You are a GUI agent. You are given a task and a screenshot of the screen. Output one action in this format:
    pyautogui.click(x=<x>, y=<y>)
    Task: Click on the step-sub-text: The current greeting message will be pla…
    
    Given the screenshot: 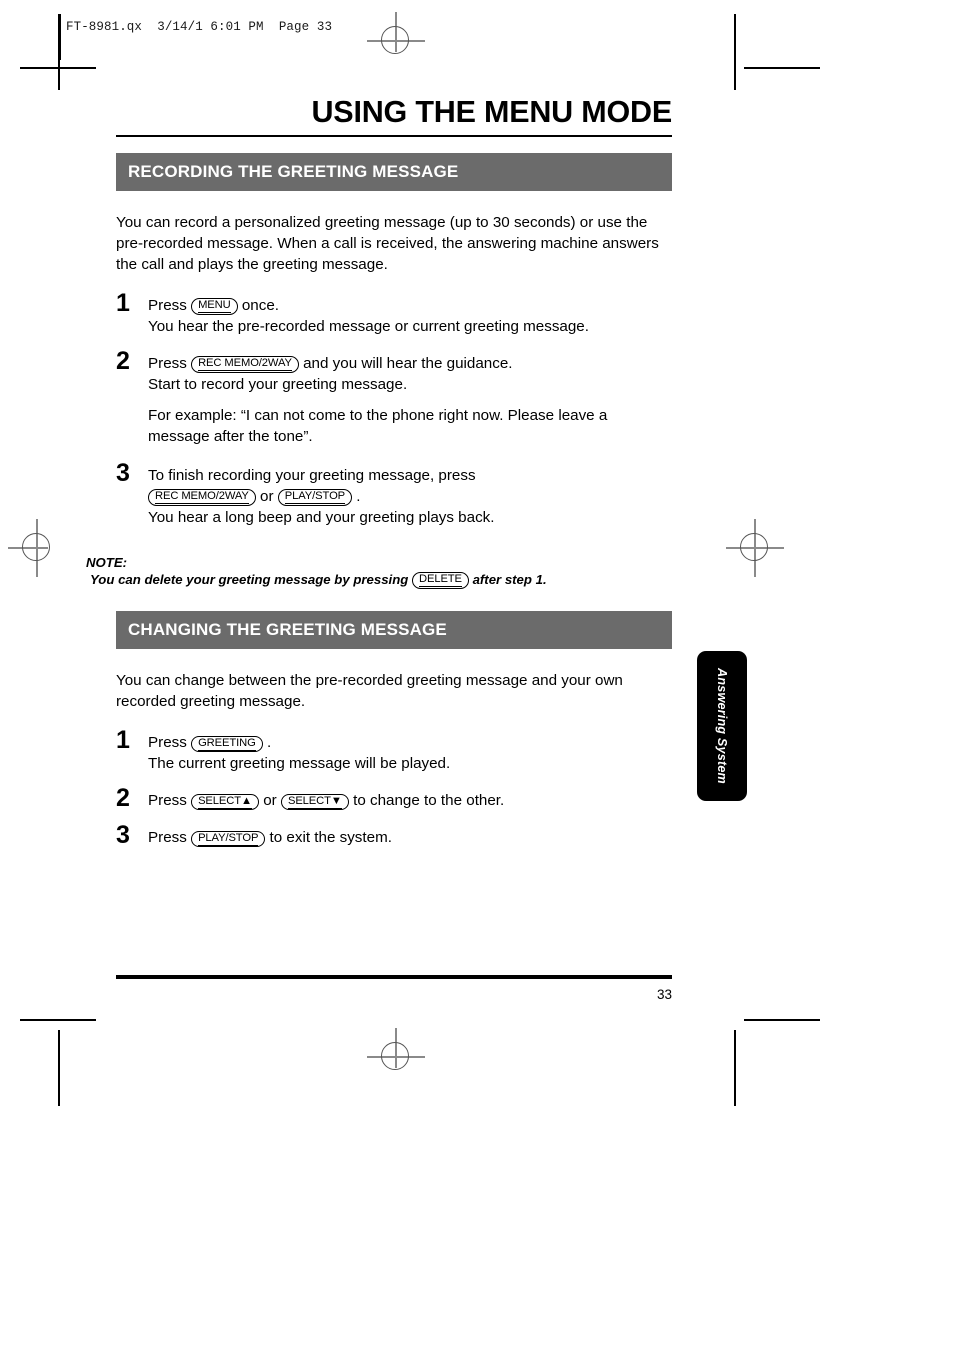 What is the action you would take?
    pyautogui.click(x=299, y=764)
    